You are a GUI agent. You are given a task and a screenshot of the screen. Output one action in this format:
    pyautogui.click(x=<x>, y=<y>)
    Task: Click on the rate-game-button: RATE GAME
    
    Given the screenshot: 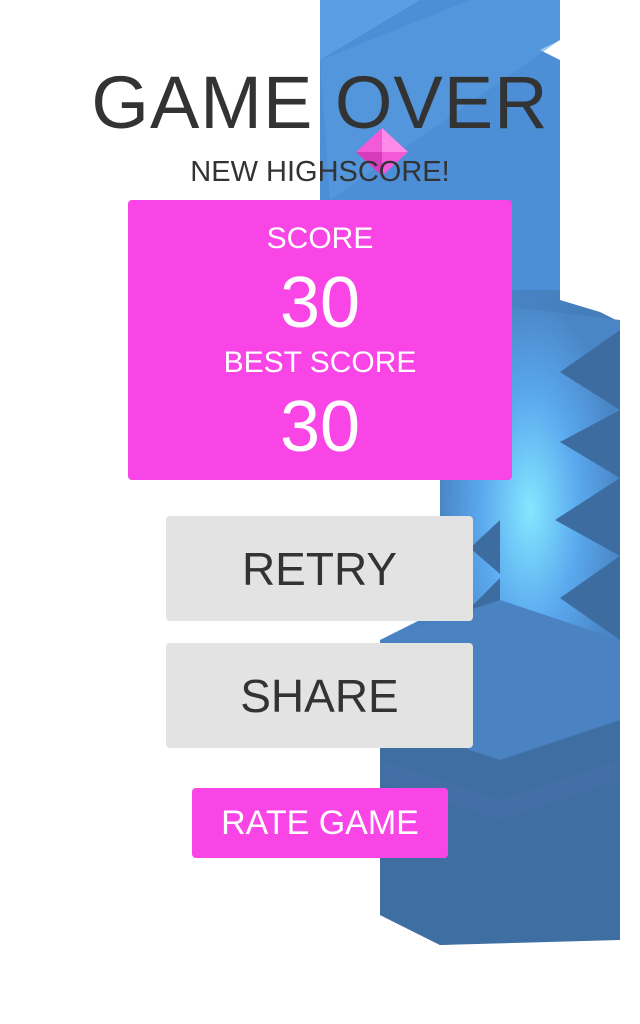 What is the action you would take?
    pyautogui.click(x=320, y=823)
    